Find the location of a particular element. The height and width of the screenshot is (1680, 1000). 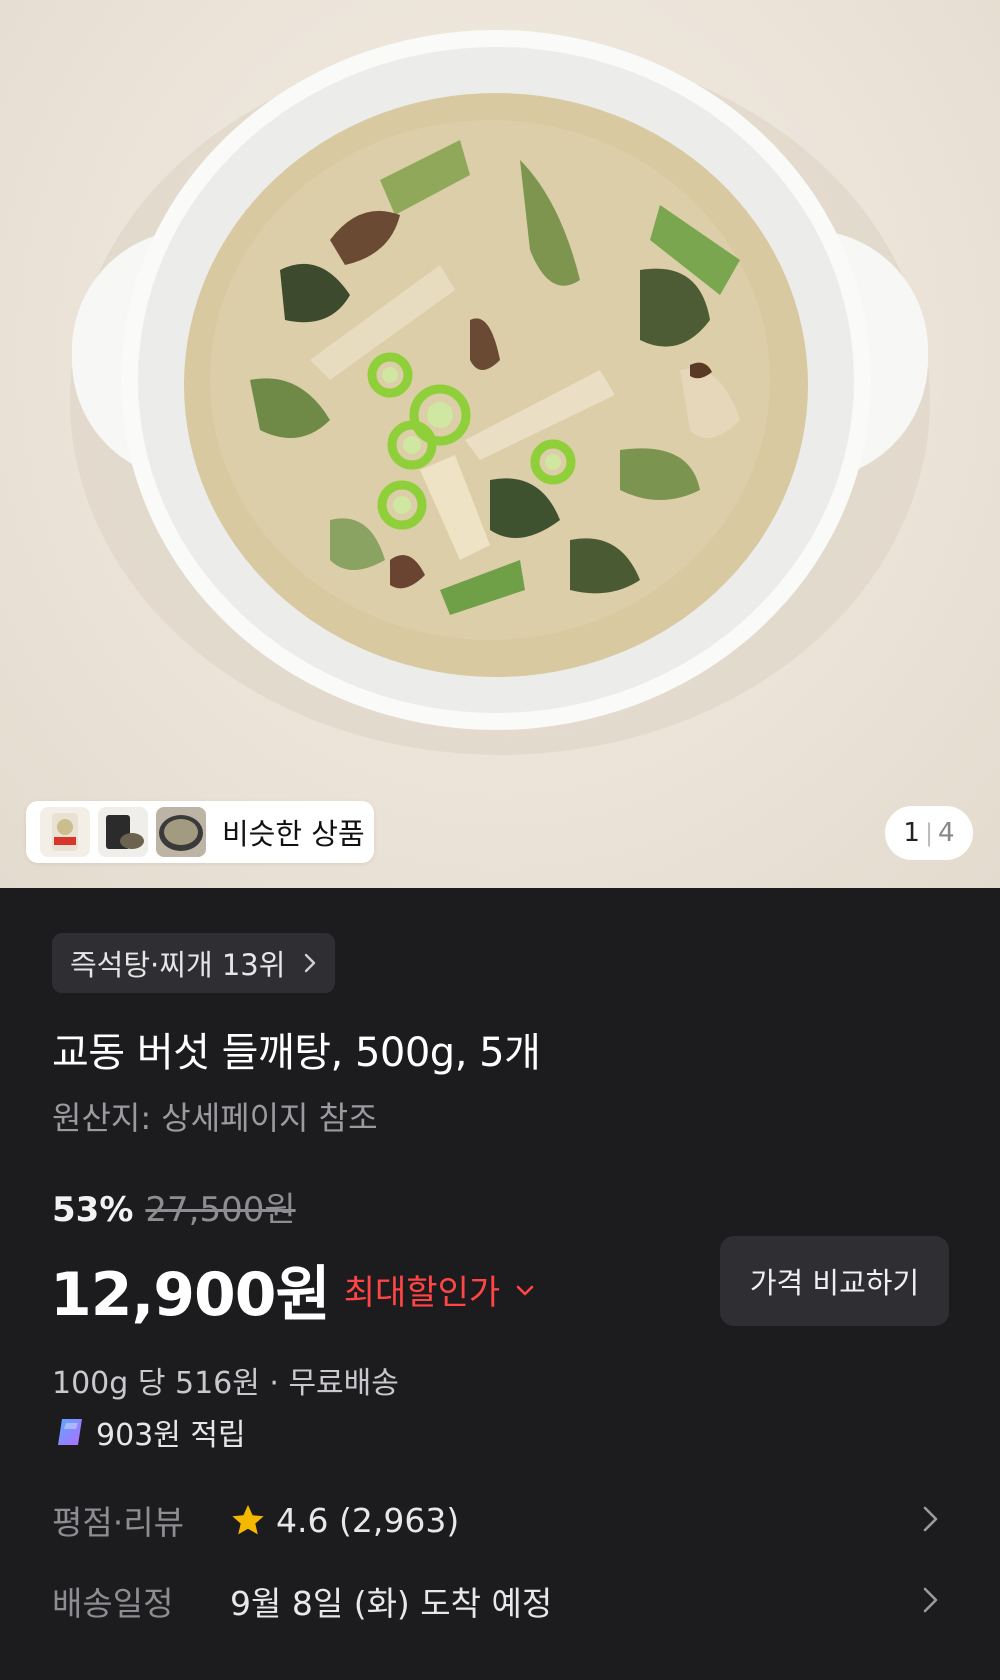

page-current: 1 is located at coordinates (911, 833).